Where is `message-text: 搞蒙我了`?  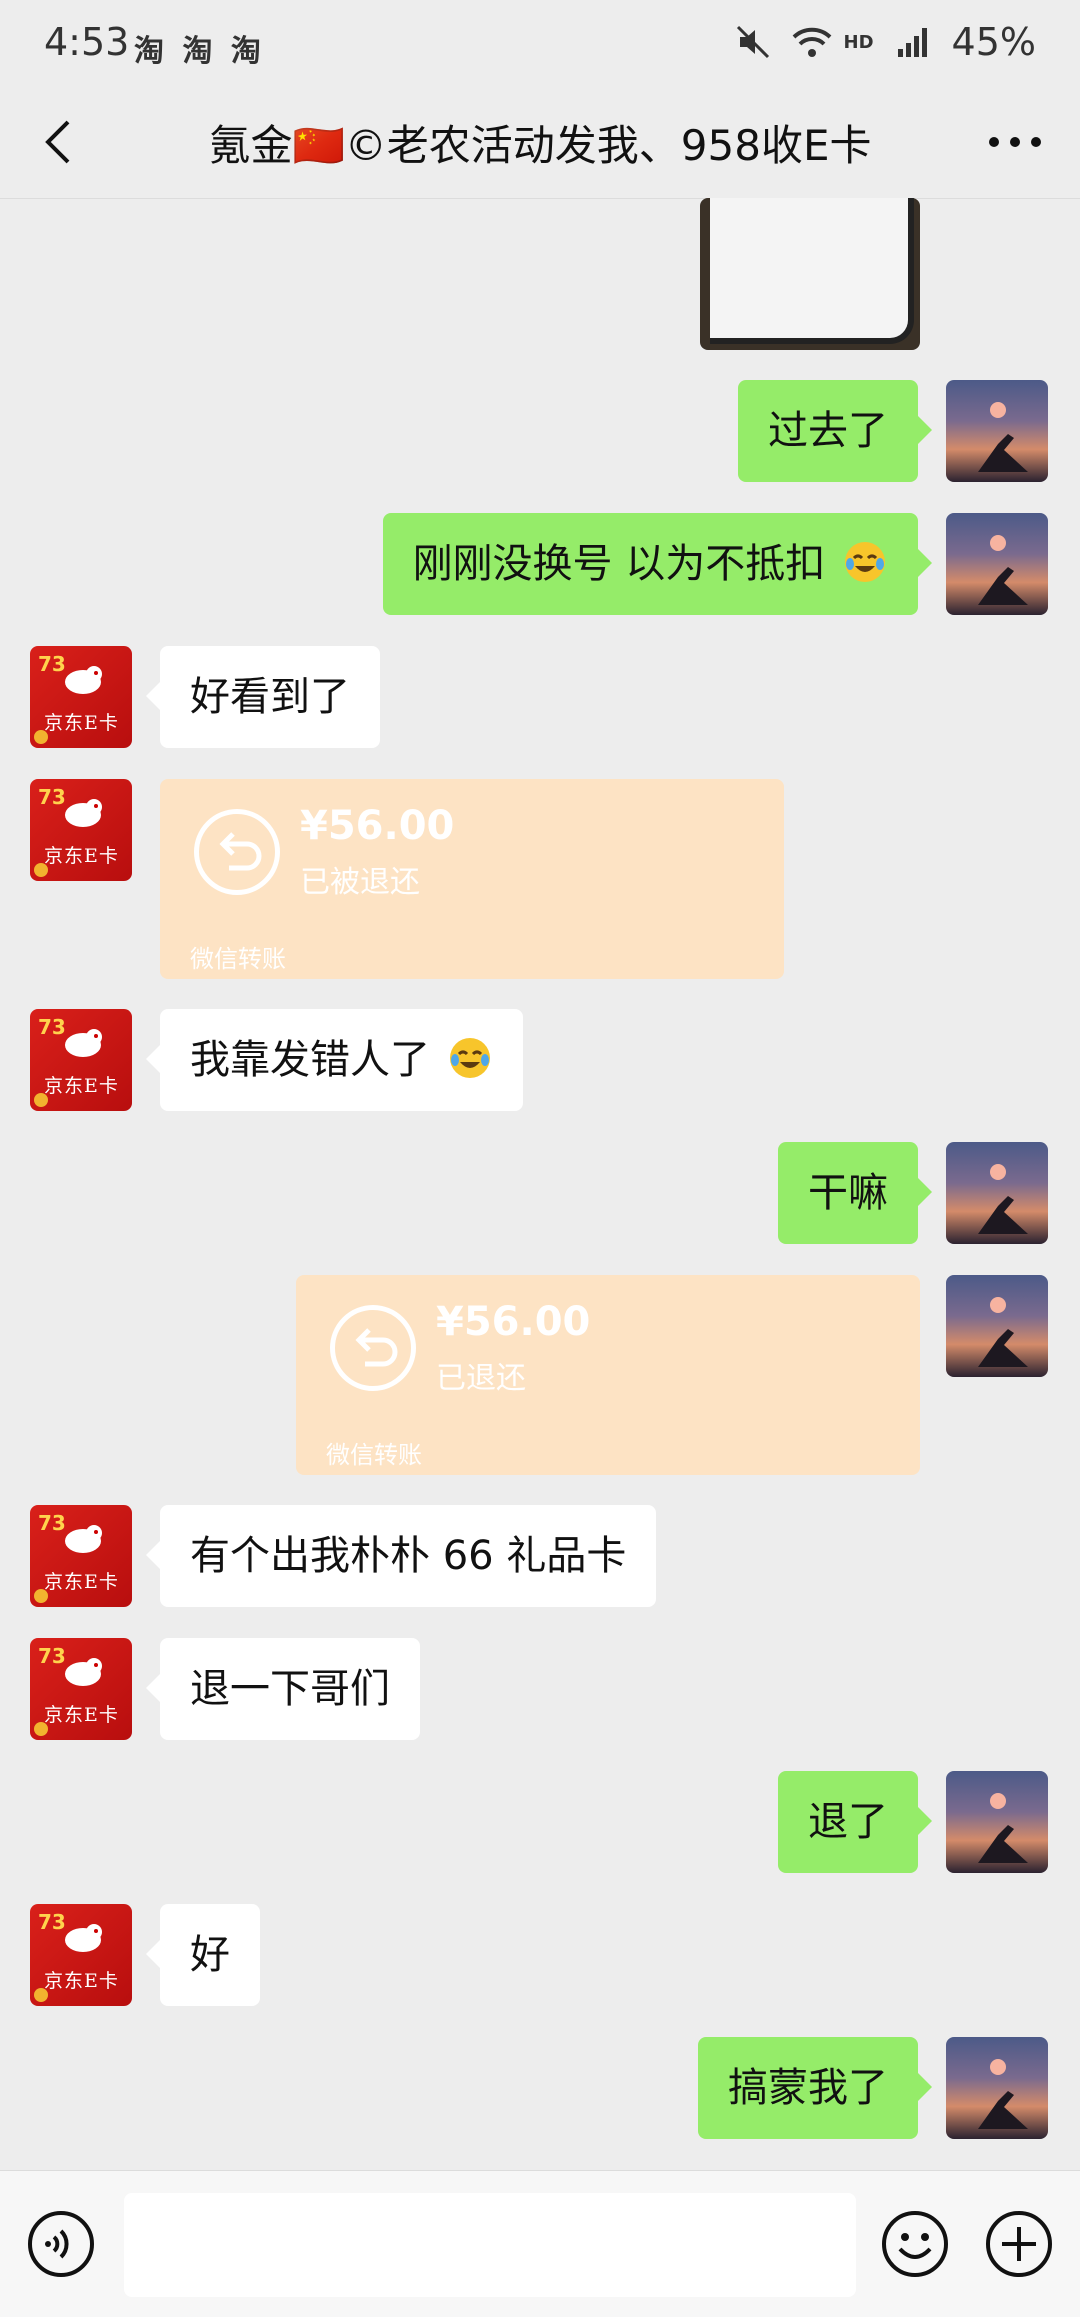
message-text: 搞蒙我了 is located at coordinates (808, 2088).